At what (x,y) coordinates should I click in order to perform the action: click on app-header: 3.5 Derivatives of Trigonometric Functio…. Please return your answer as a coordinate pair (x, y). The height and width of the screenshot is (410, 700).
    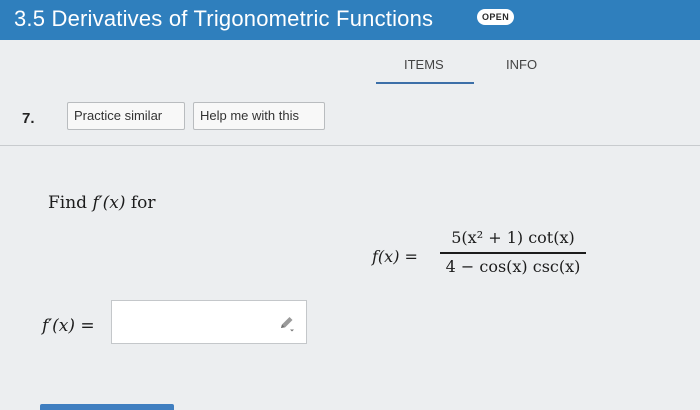
    Looking at the image, I should click on (350, 20).